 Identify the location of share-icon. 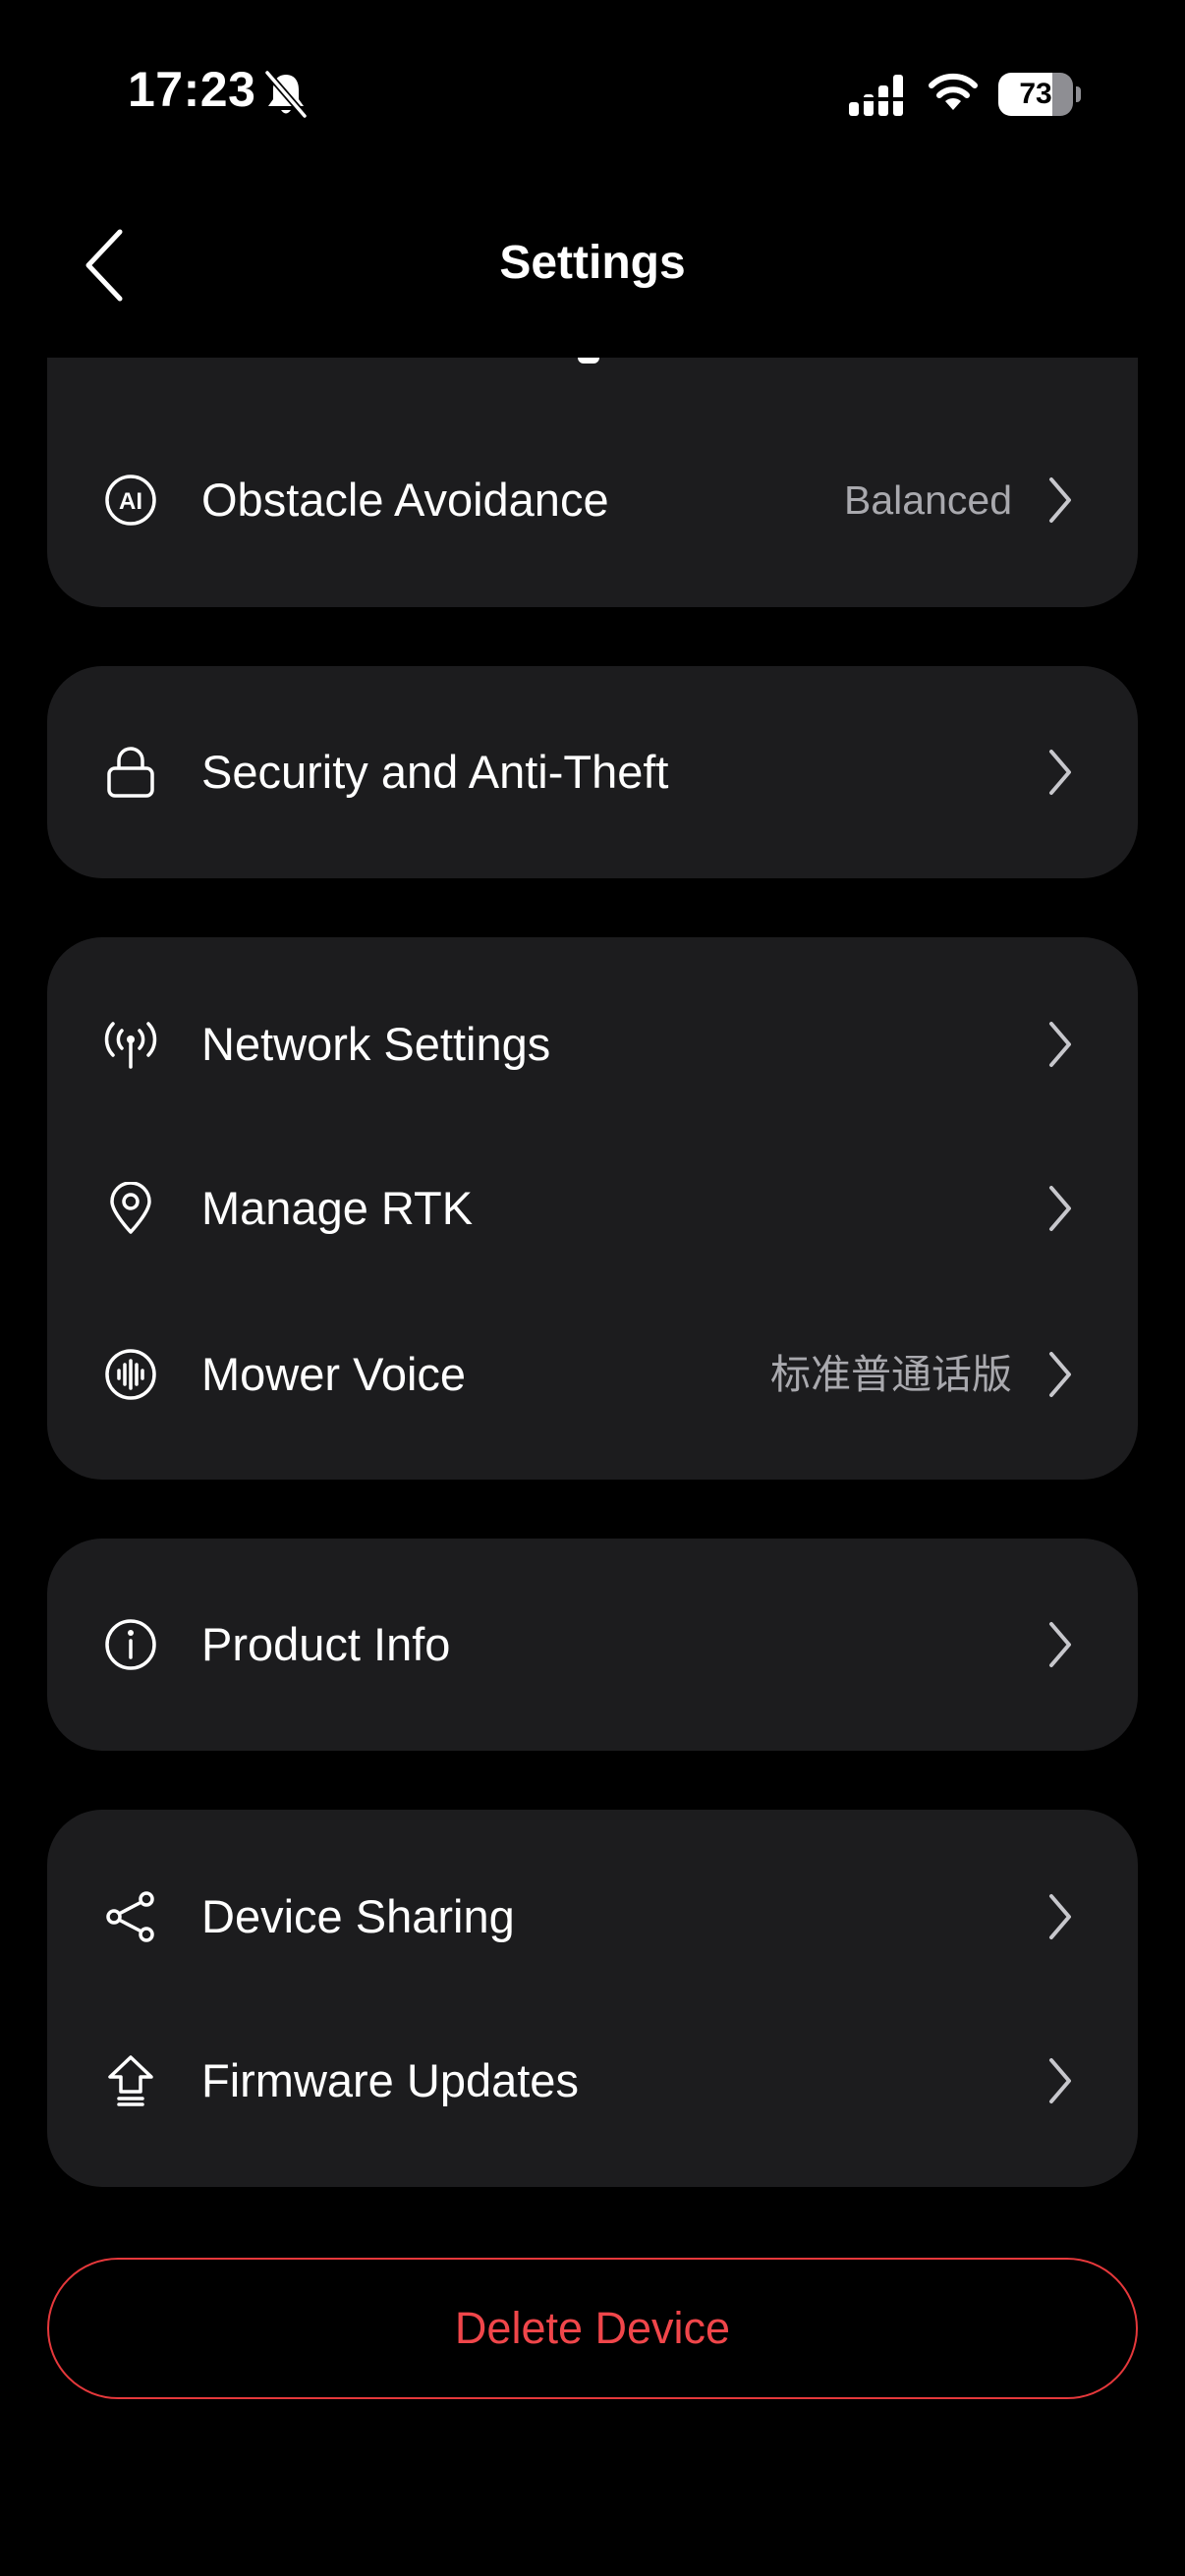
(130, 1916).